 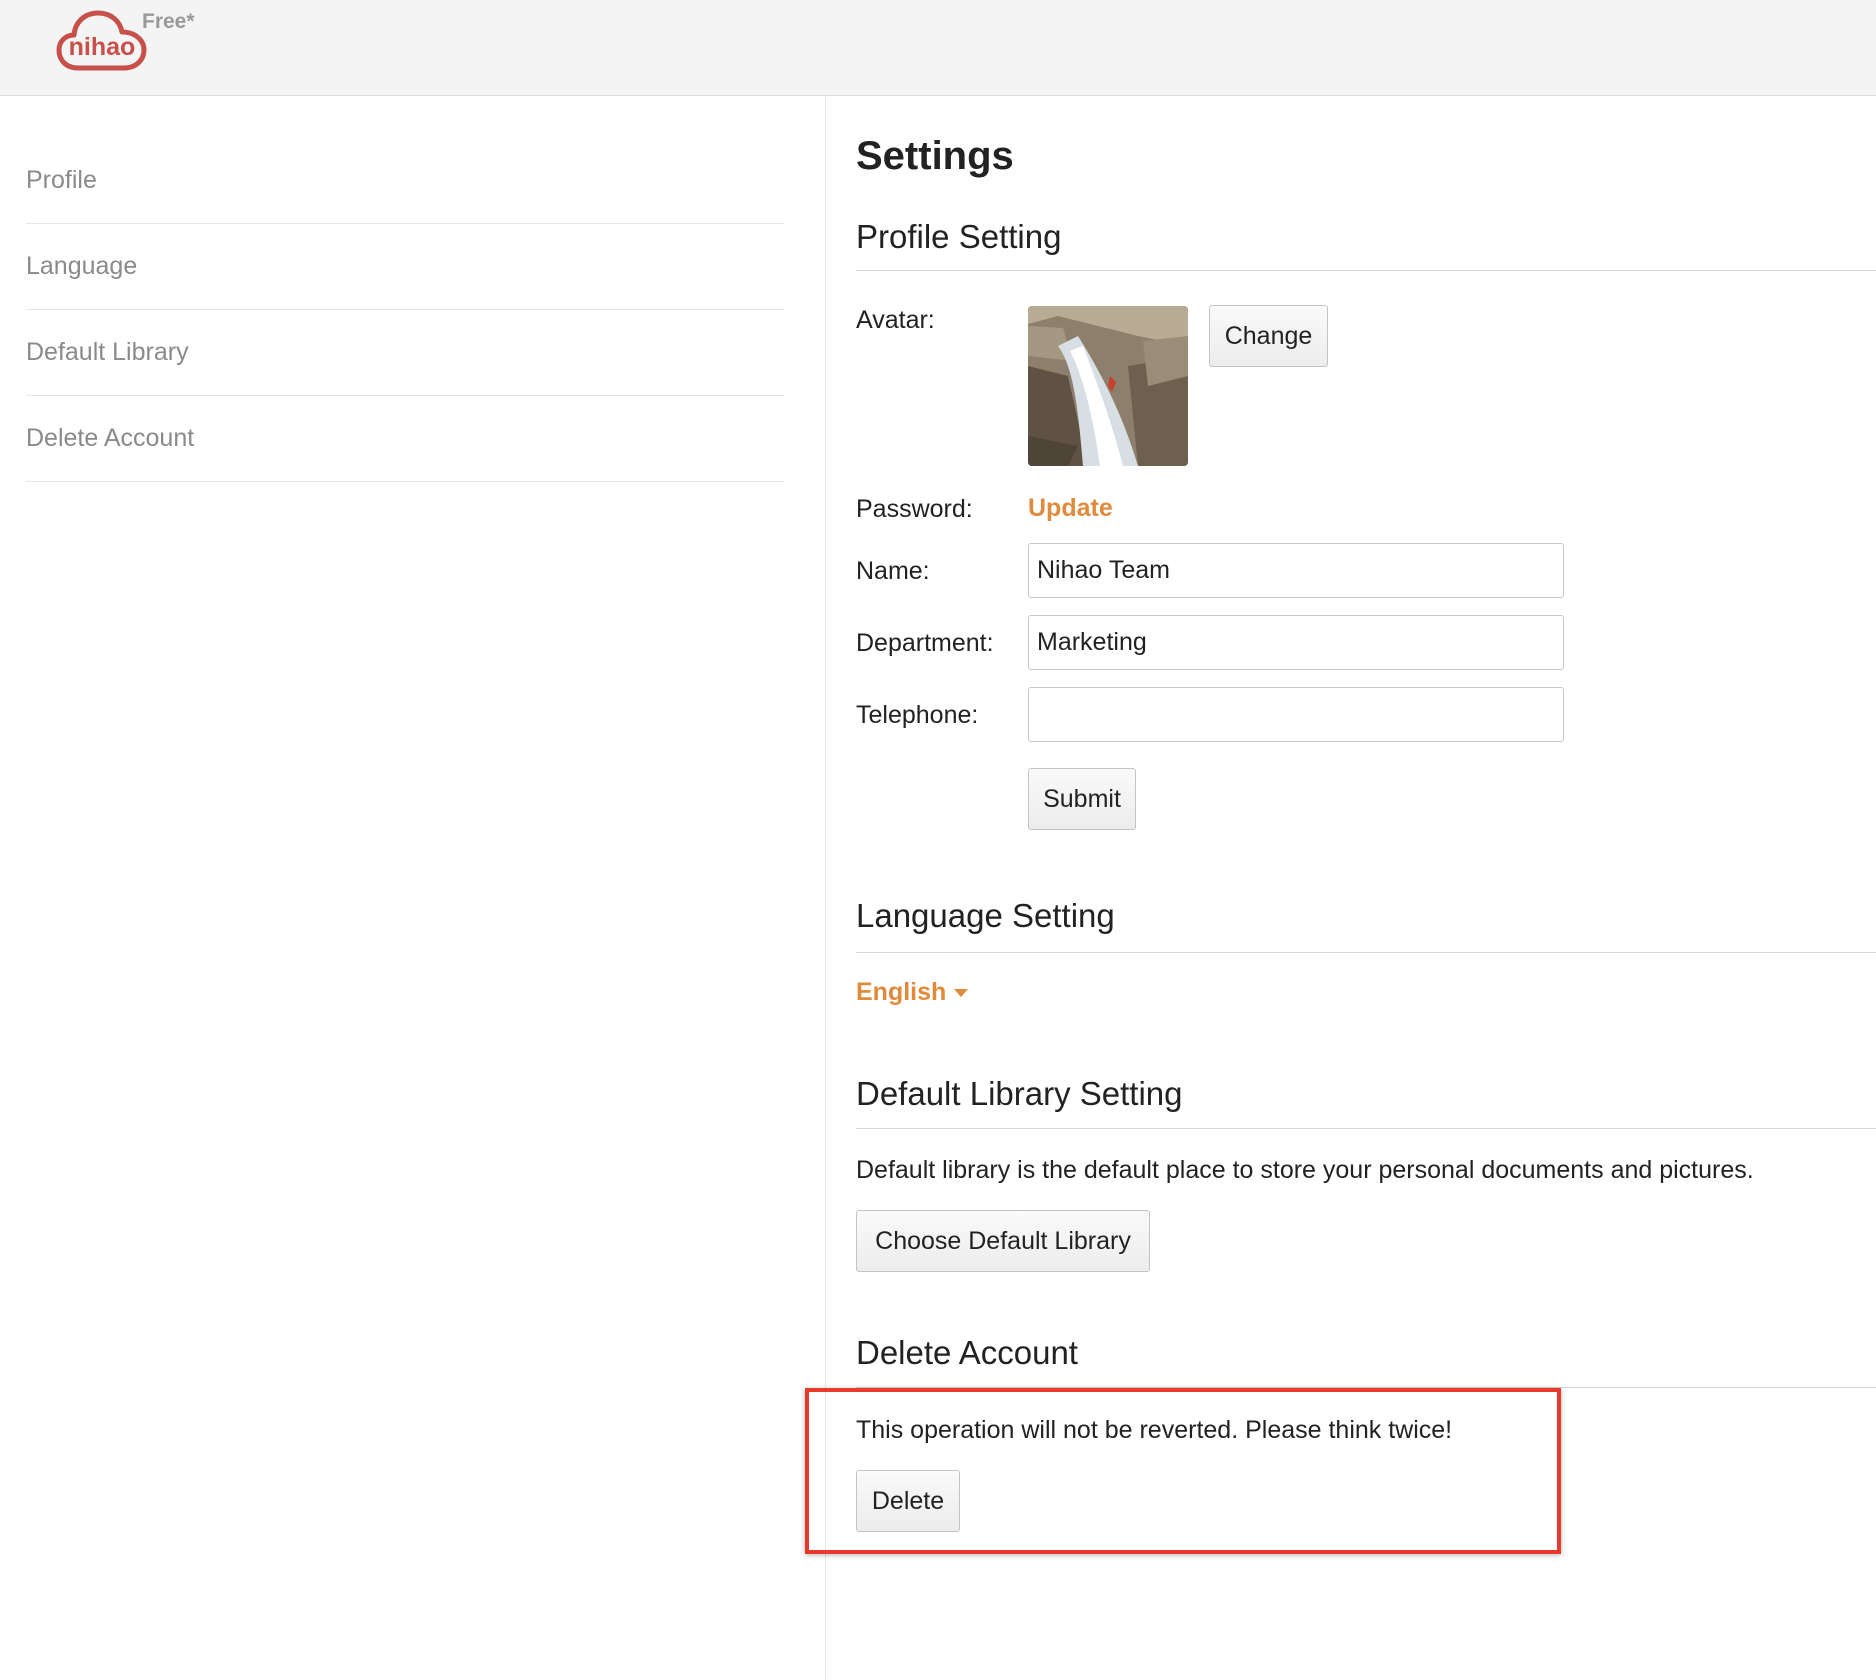 I want to click on sidebar-item-label: Delete Account, so click(x=110, y=438).